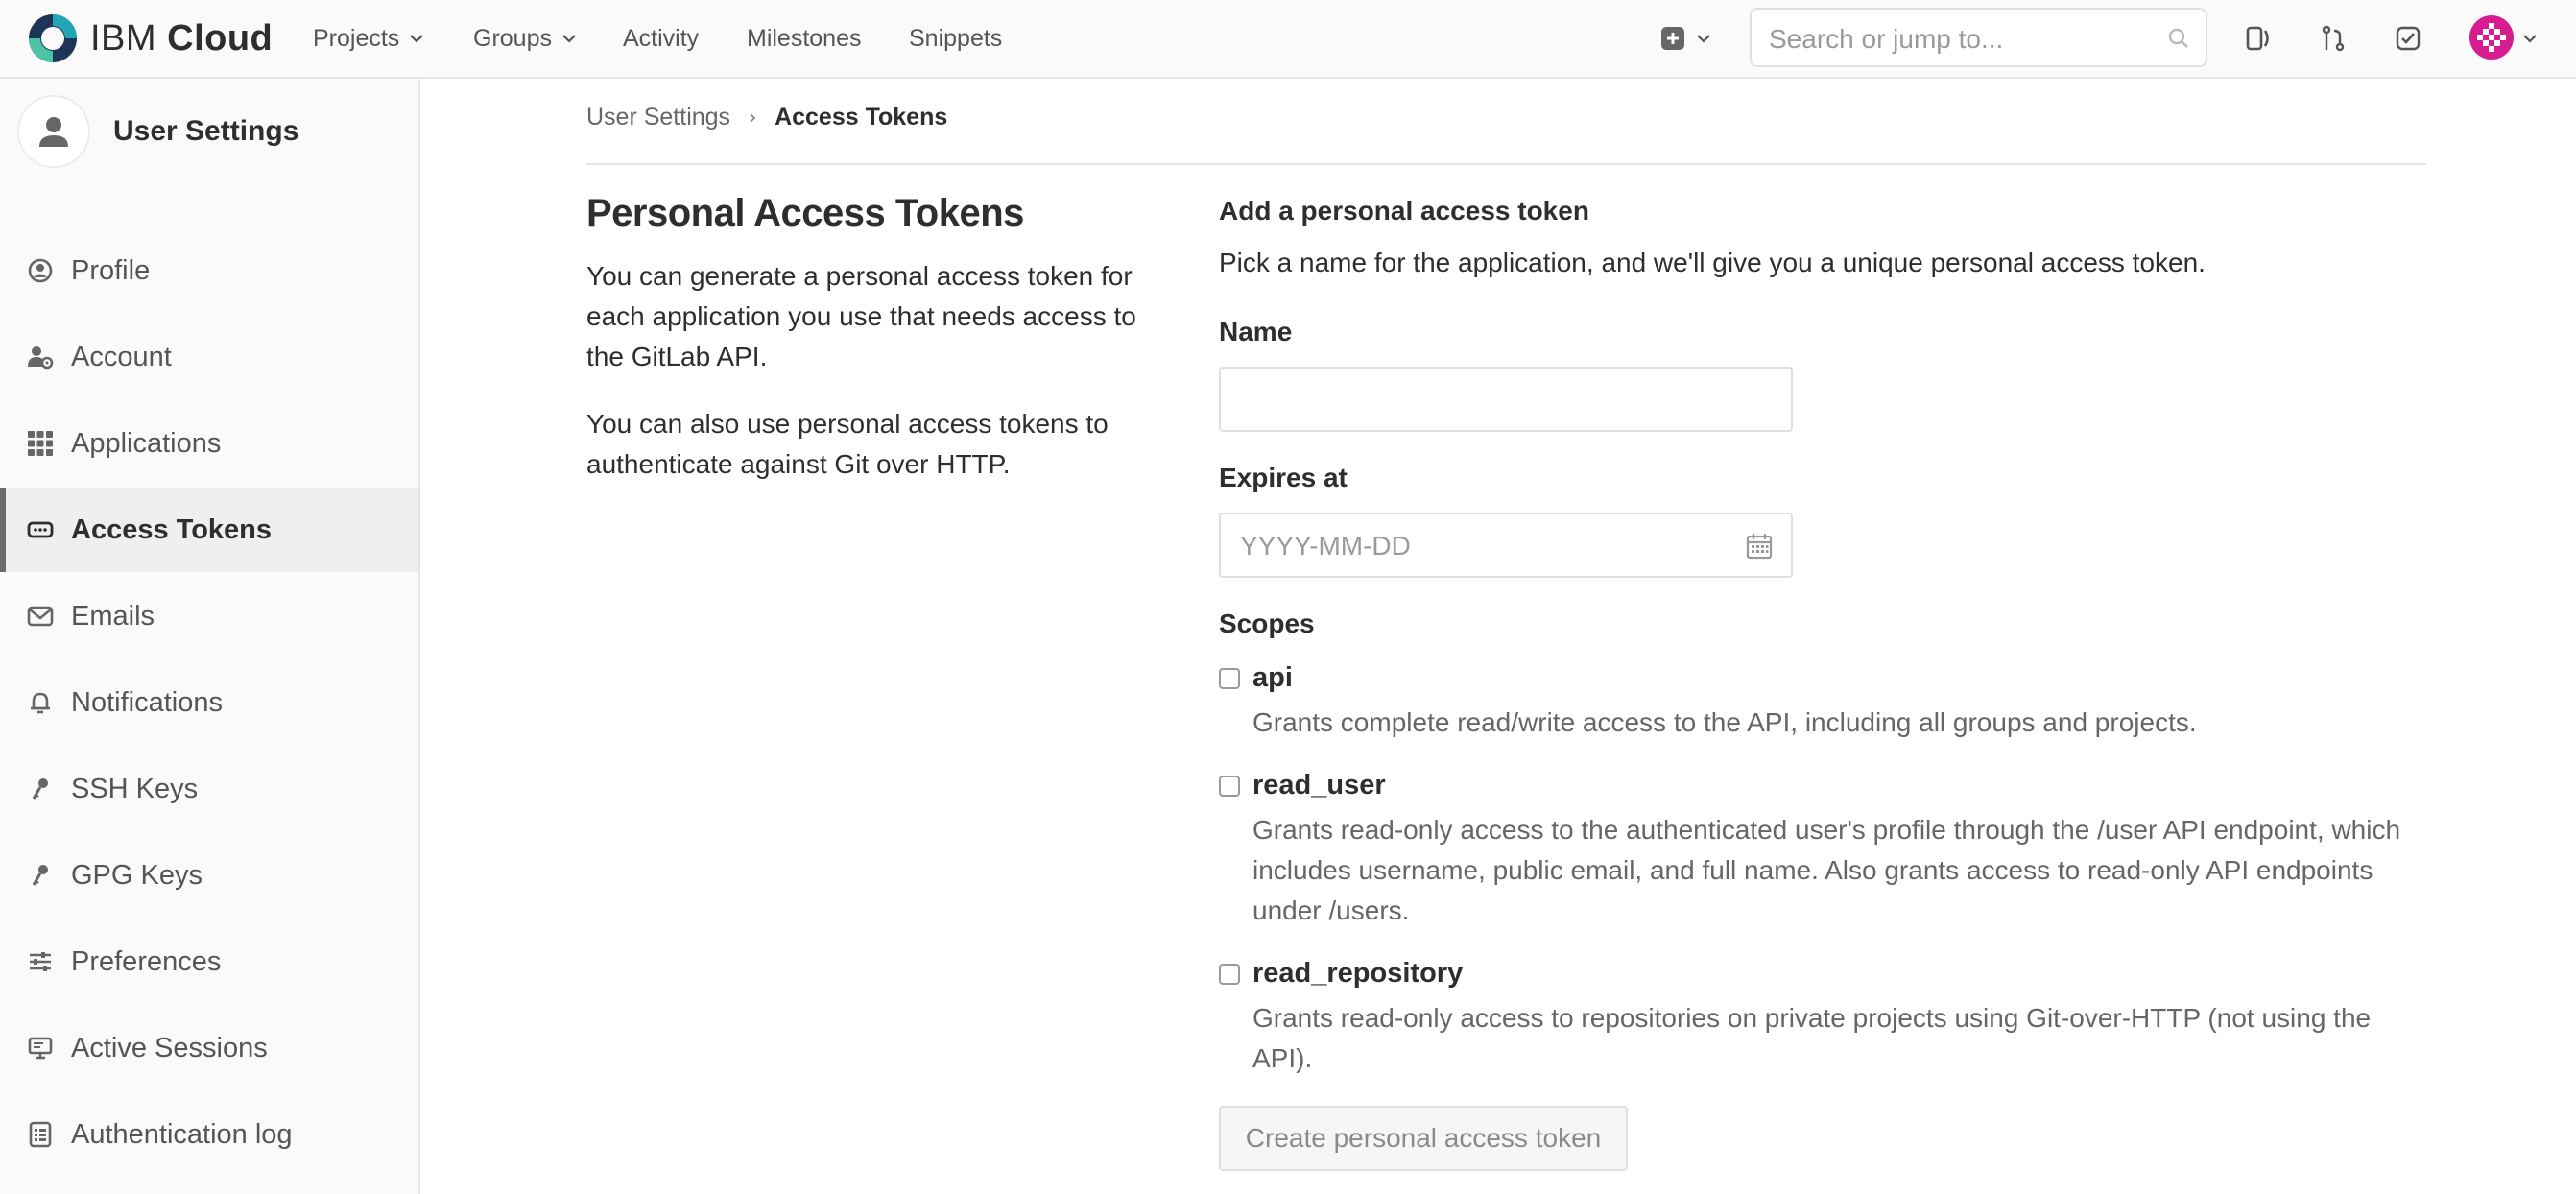 The image size is (2576, 1194). What do you see at coordinates (209, 270) in the screenshot?
I see `sidebar-item-profile: Profile` at bounding box center [209, 270].